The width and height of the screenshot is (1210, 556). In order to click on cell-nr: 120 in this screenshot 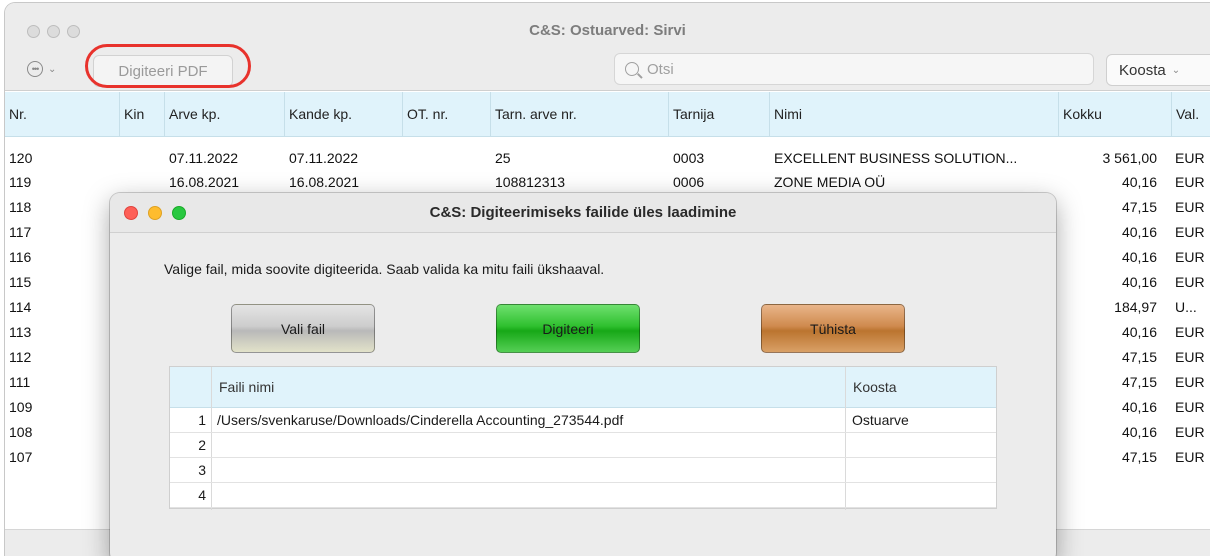, I will do `click(21, 158)`.